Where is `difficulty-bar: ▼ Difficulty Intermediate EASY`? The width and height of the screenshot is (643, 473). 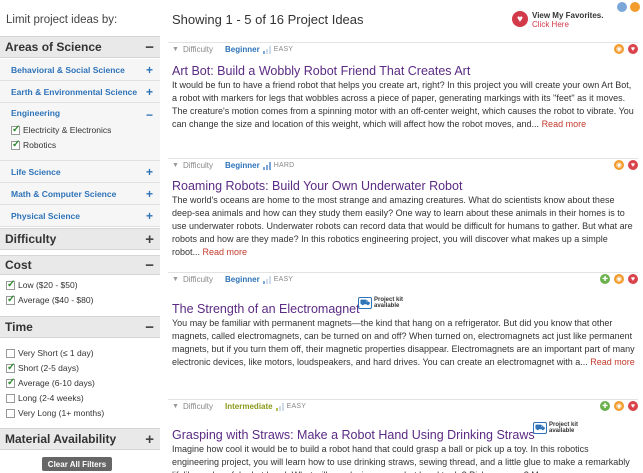 difficulty-bar: ▼ Difficulty Intermediate EASY is located at coordinates (403, 406).